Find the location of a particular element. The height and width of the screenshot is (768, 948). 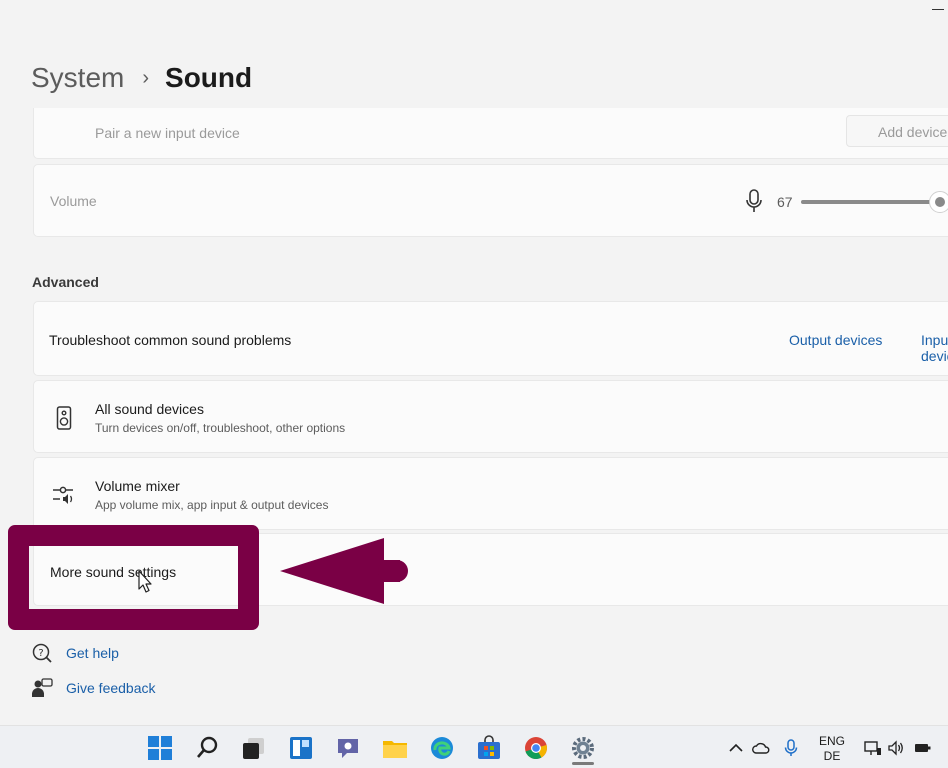

mouse-cursor-icon is located at coordinates (145, 581).